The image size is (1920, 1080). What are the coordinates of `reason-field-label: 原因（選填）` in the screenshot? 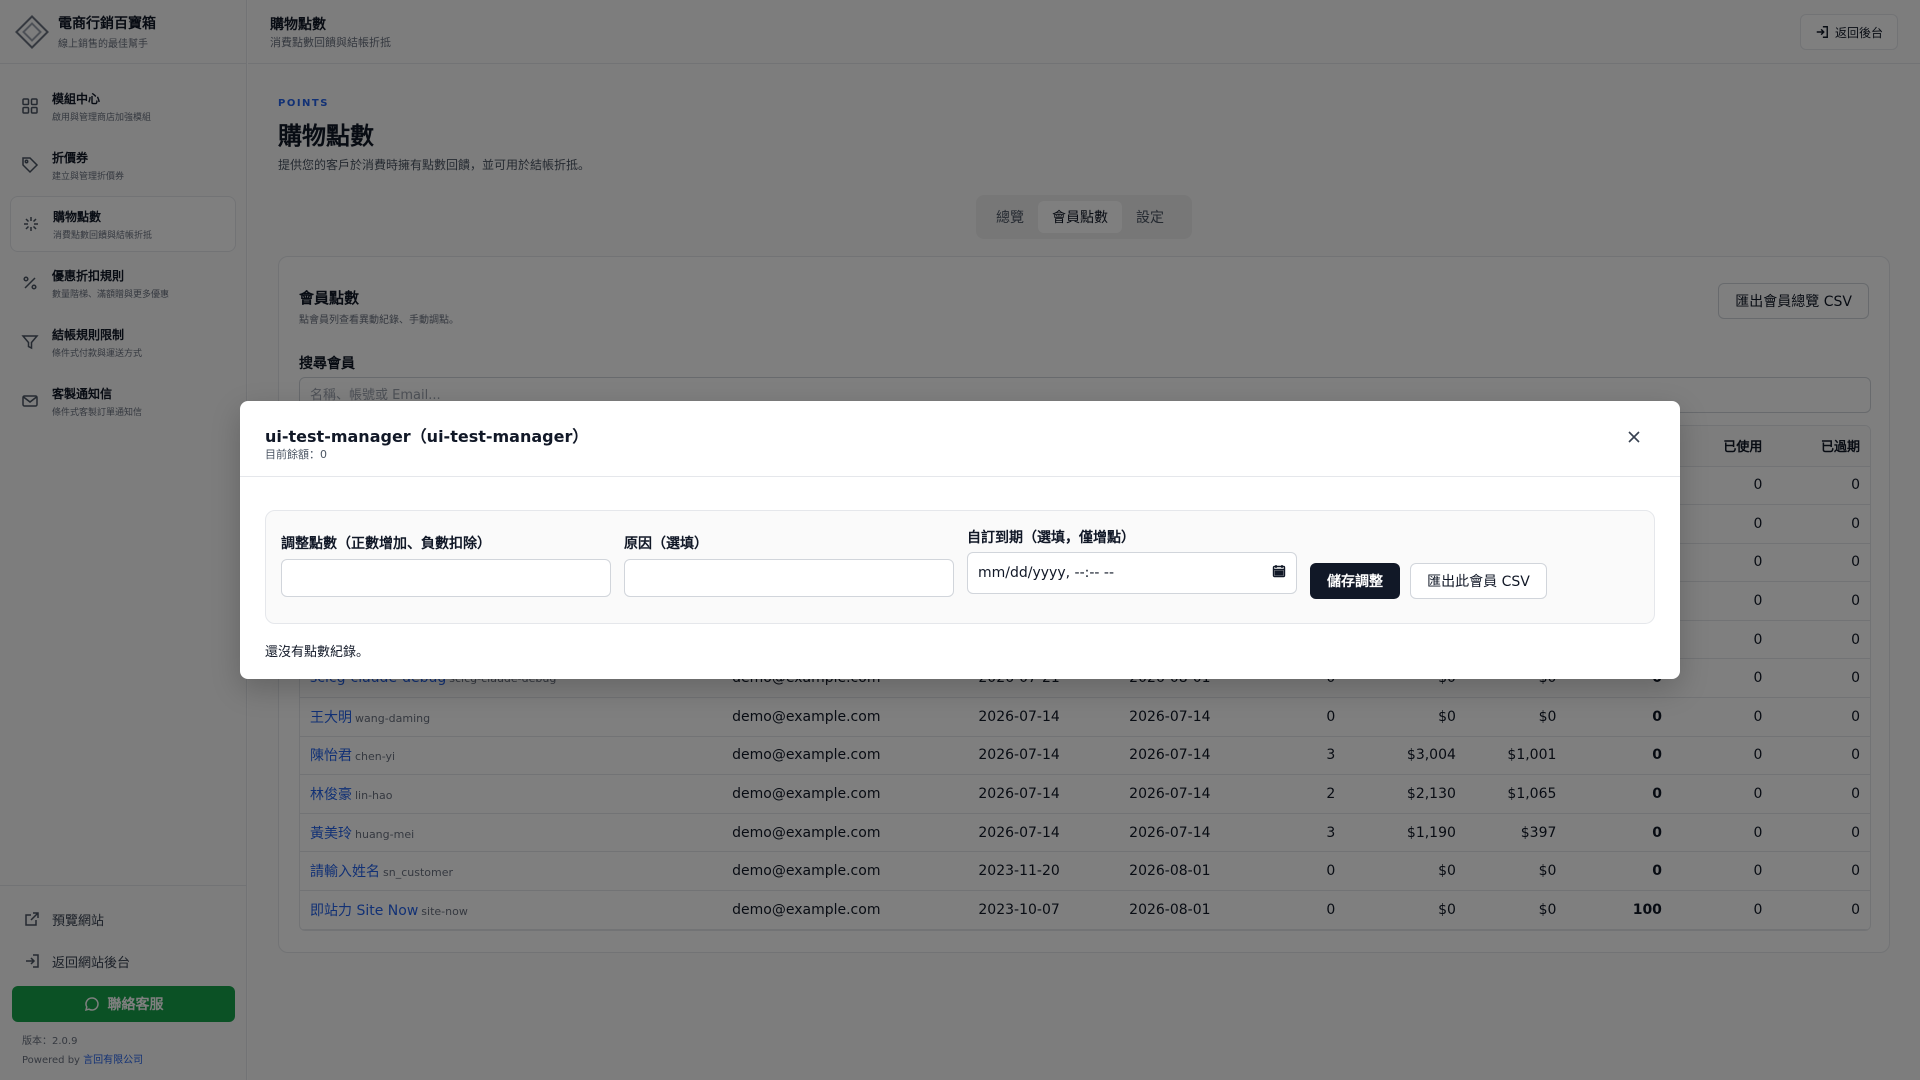 It's located at (666, 544).